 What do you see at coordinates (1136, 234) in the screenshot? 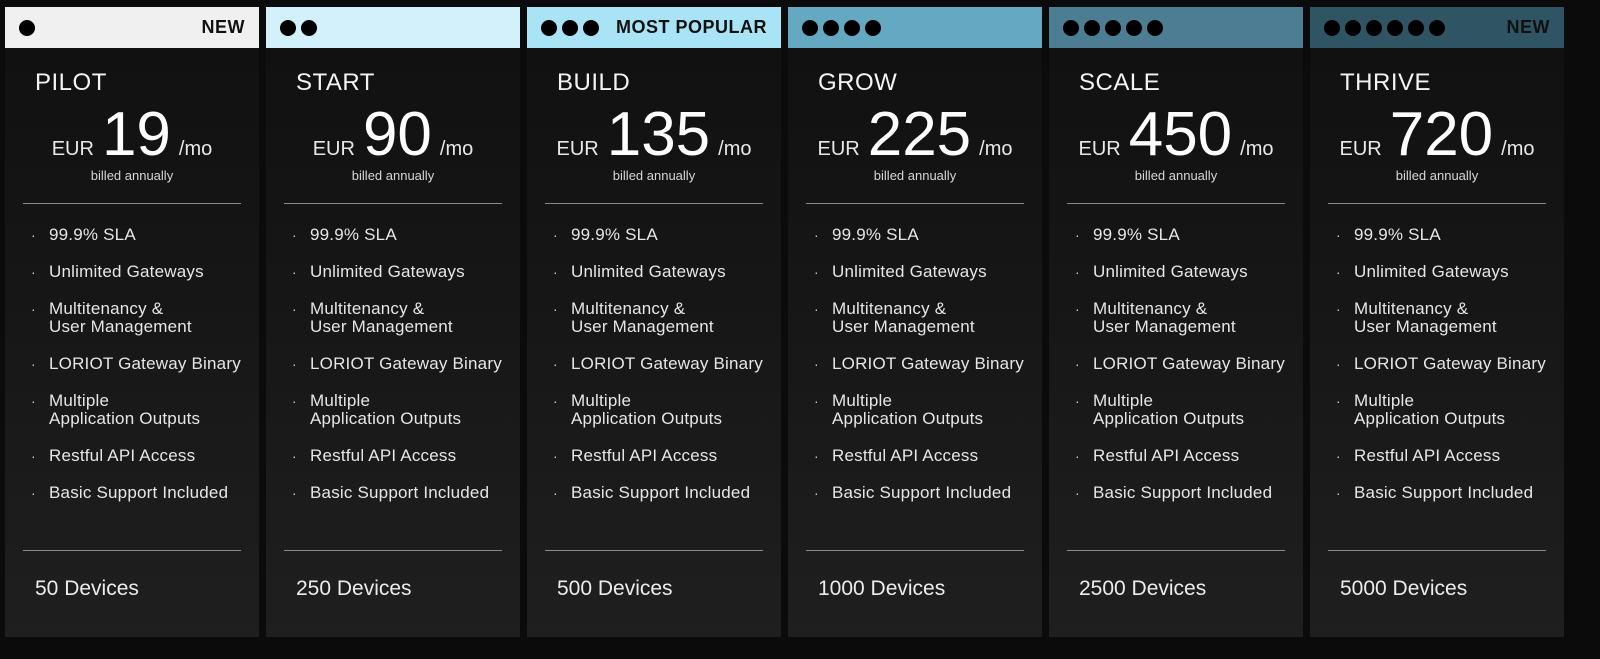
I see `feature-text: 99.9% SLA` at bounding box center [1136, 234].